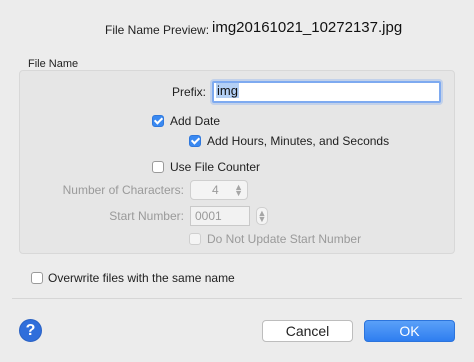 The height and width of the screenshot is (362, 474). I want to click on question-mark-icon: ?, so click(30, 330).